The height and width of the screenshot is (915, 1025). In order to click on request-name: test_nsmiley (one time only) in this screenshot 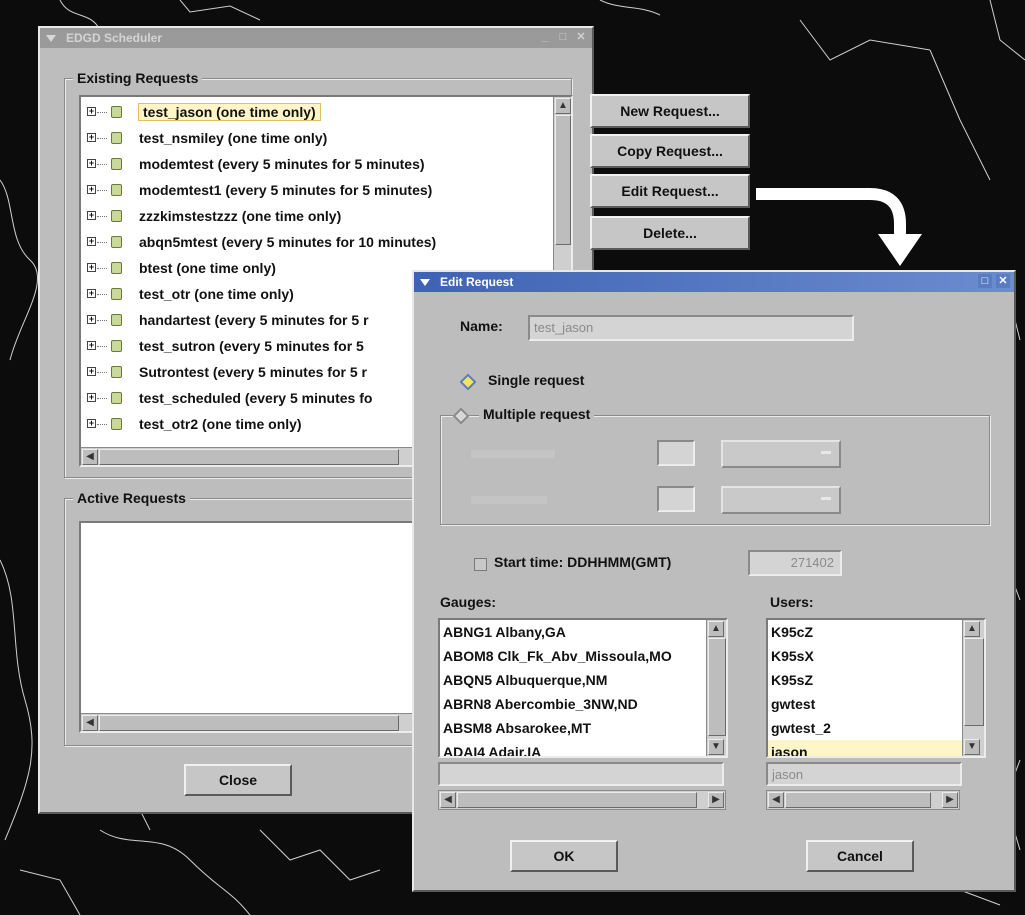, I will do `click(233, 138)`.